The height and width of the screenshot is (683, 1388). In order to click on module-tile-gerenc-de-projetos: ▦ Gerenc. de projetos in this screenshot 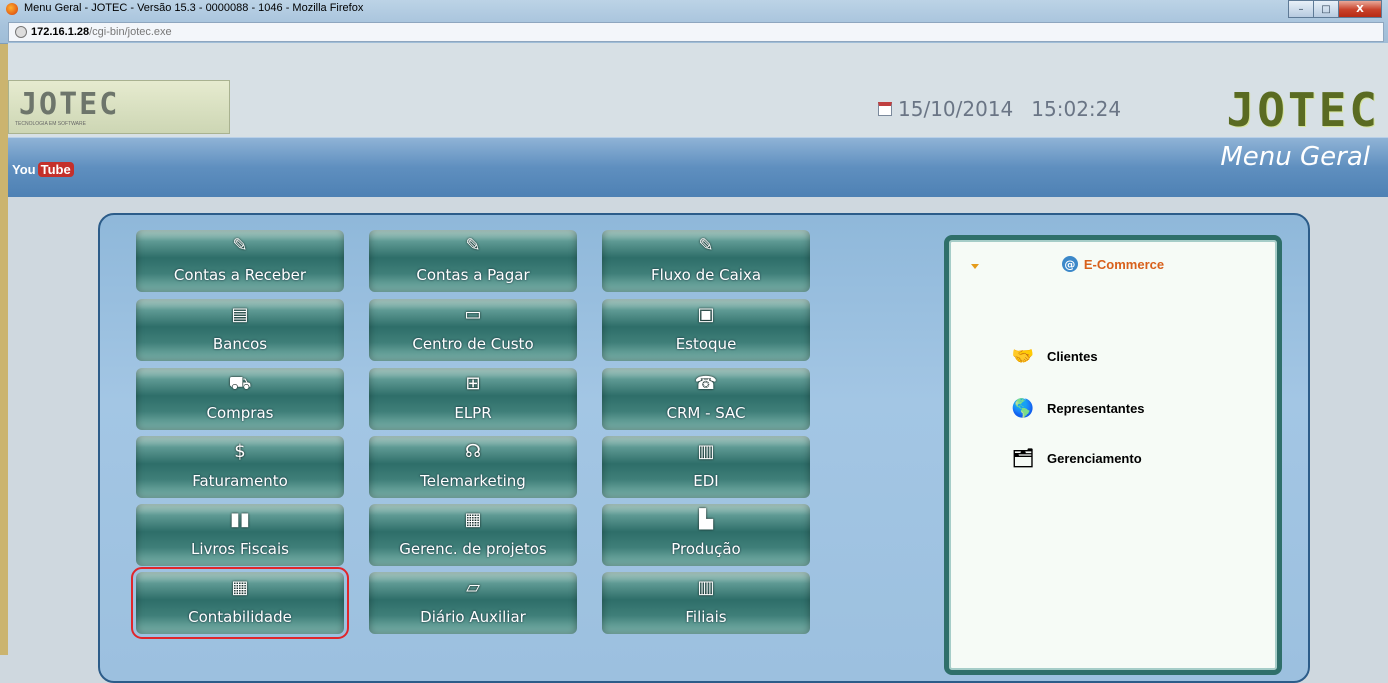, I will do `click(473, 535)`.